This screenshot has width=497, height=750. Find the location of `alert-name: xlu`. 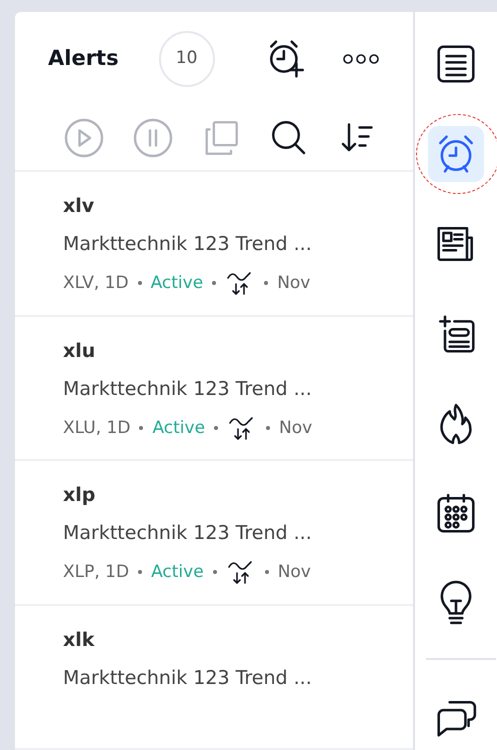

alert-name: xlu is located at coordinates (79, 350).